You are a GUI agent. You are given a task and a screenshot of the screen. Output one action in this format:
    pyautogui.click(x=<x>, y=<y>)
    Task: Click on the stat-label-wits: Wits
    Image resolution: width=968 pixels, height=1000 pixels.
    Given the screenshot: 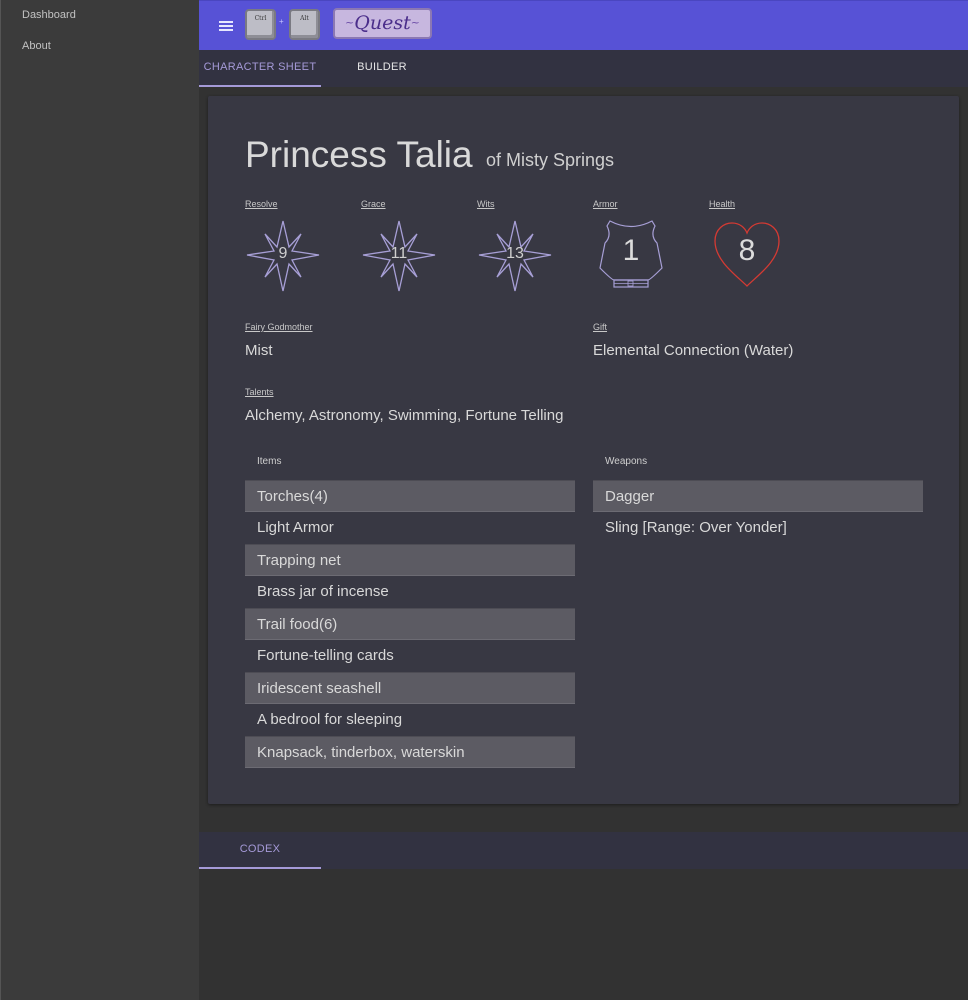 What is the action you would take?
    pyautogui.click(x=486, y=204)
    